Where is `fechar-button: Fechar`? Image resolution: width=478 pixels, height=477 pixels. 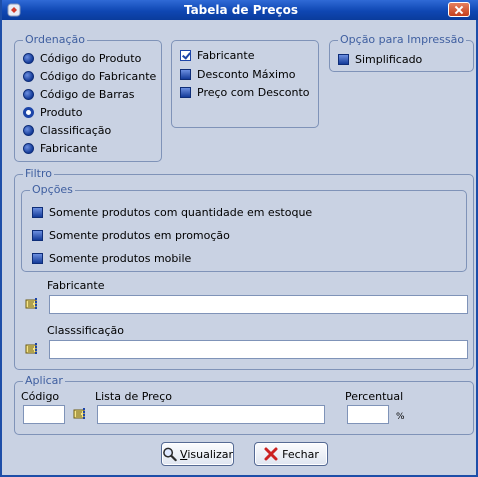 fechar-button: Fechar is located at coordinates (291, 454).